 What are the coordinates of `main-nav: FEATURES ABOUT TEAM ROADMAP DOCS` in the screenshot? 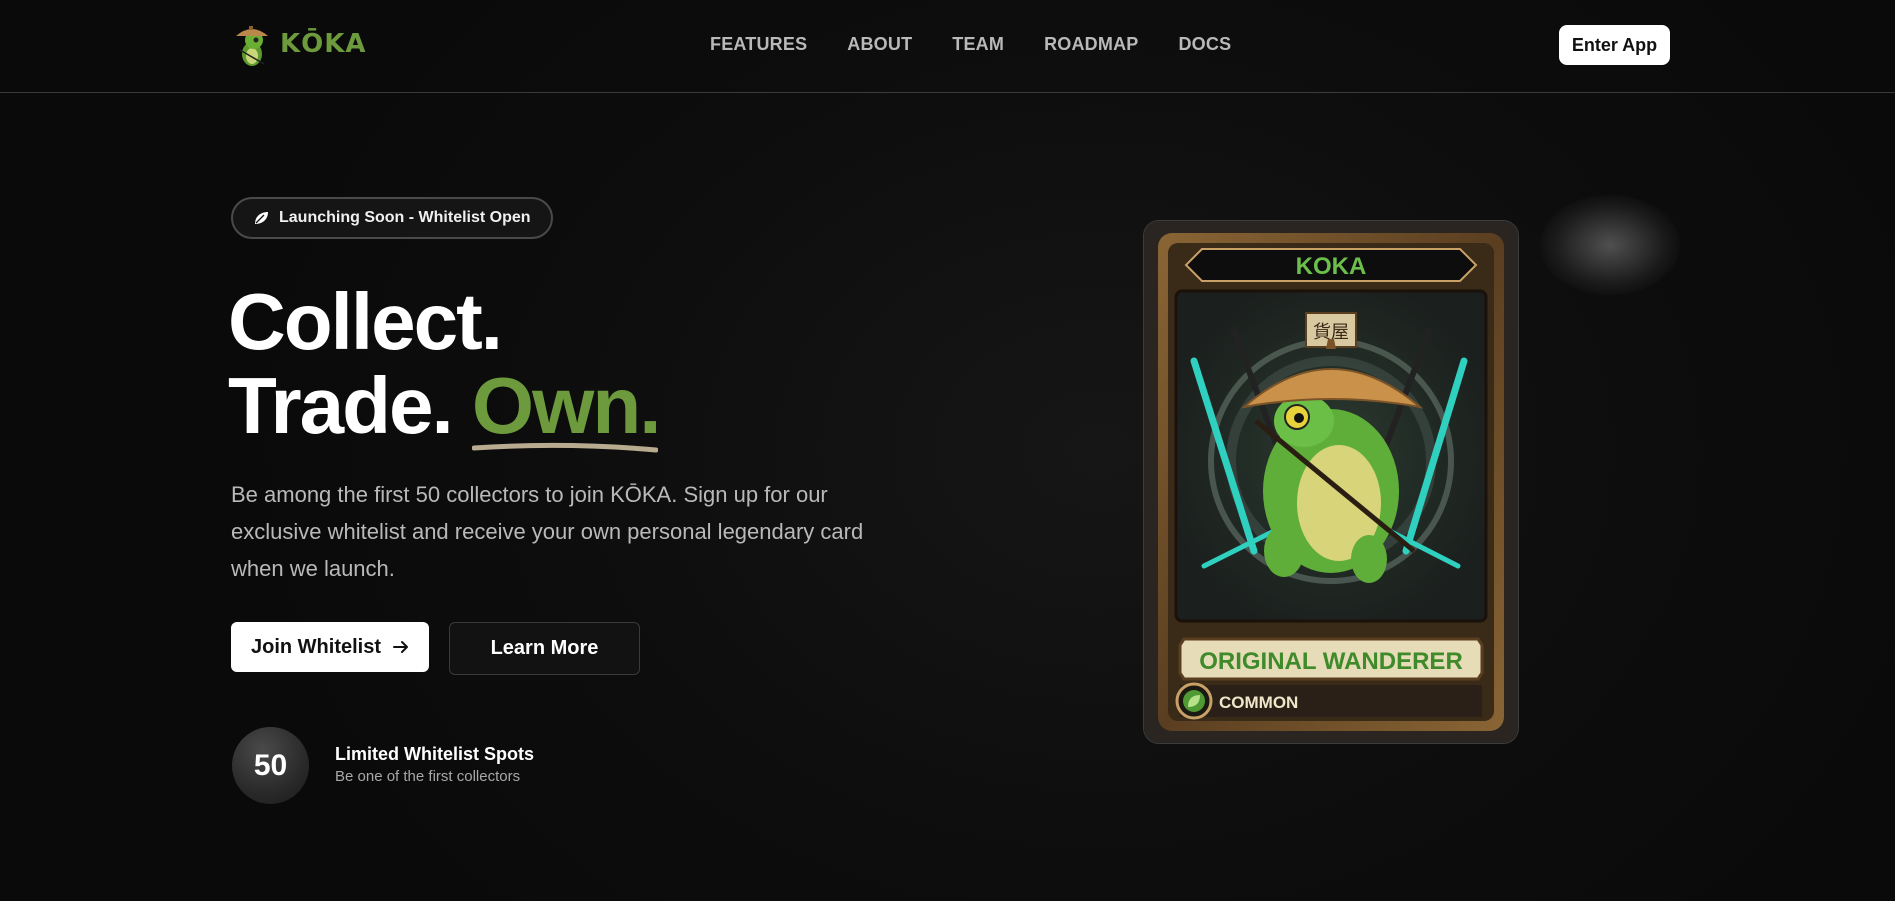 It's located at (970, 44).